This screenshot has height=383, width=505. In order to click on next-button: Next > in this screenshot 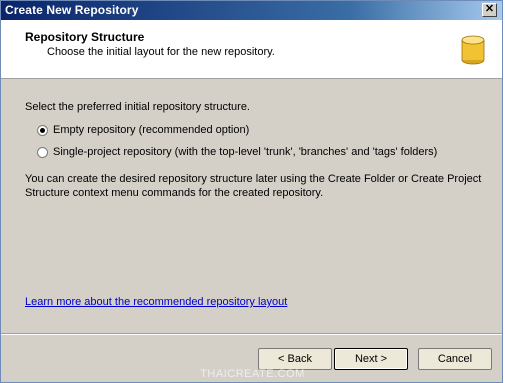, I will do `click(371, 359)`.